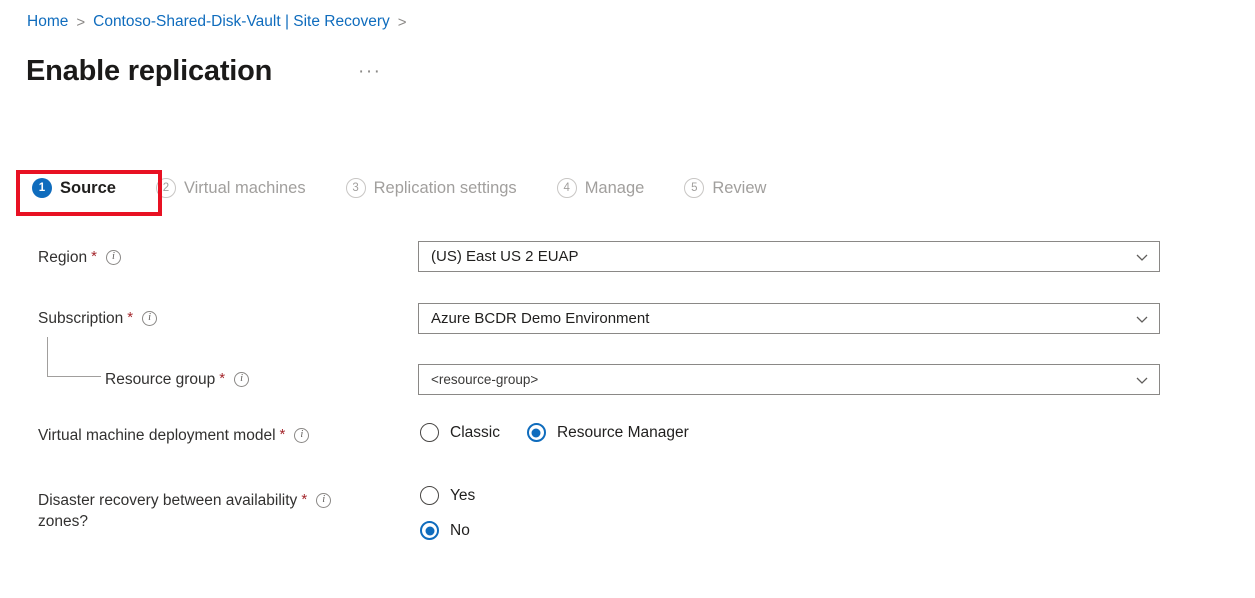  Describe the element at coordinates (447, 495) in the screenshot. I see `radio-option-yes: Yes` at that location.